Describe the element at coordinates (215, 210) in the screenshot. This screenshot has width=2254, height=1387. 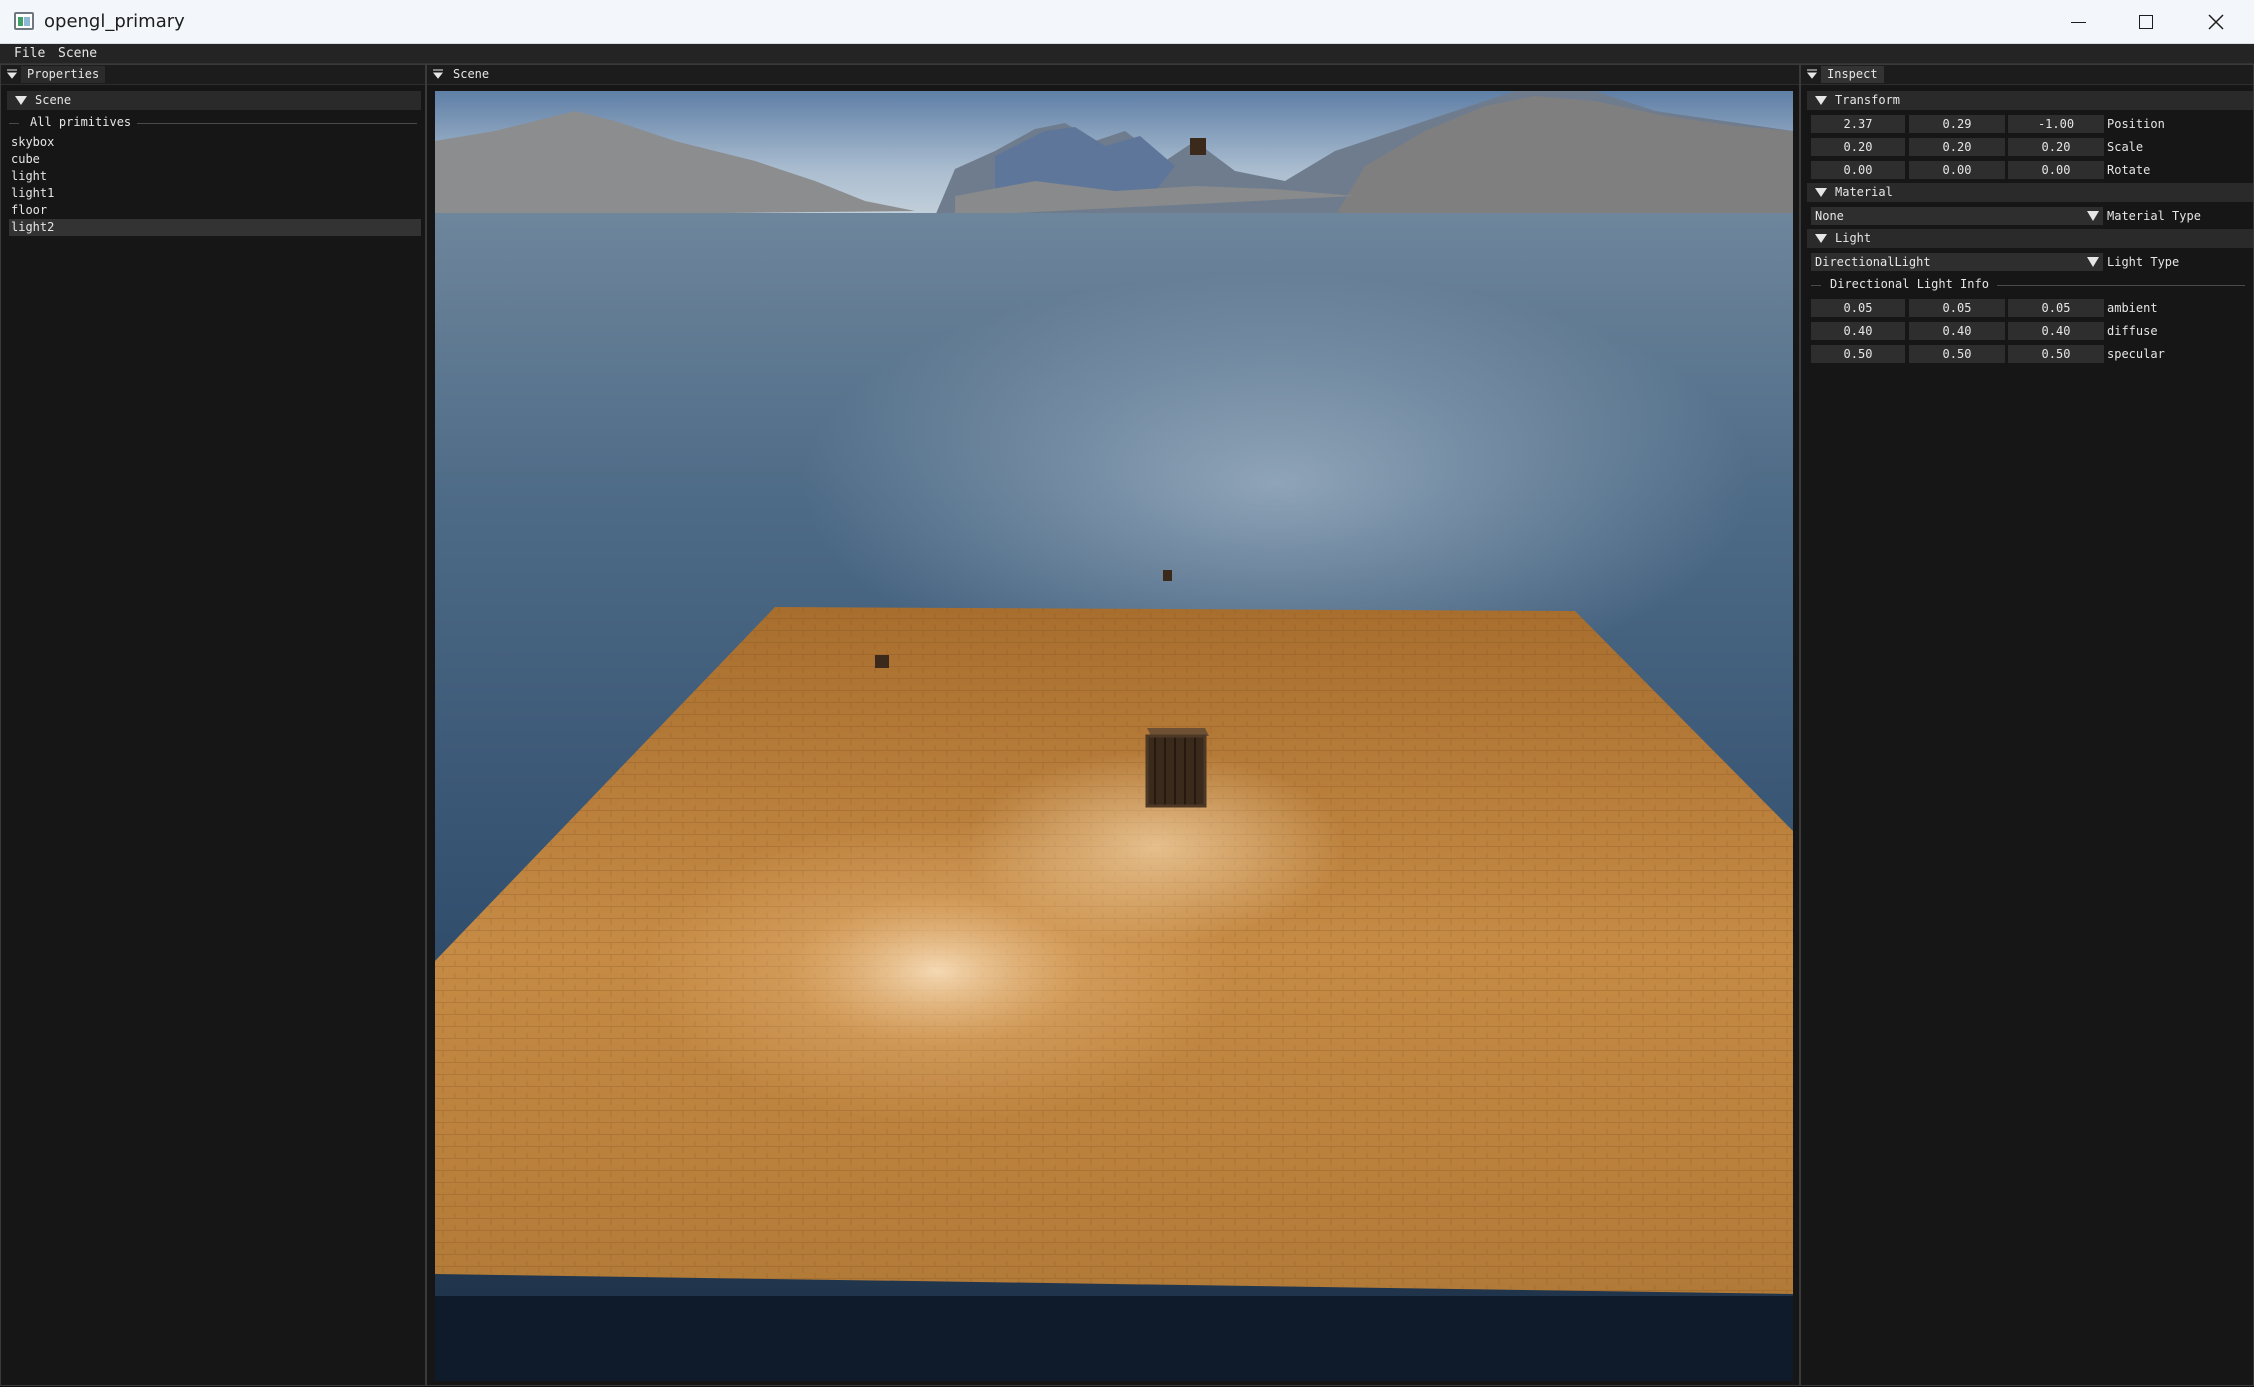
I see `list-item-floor: floor` at that location.